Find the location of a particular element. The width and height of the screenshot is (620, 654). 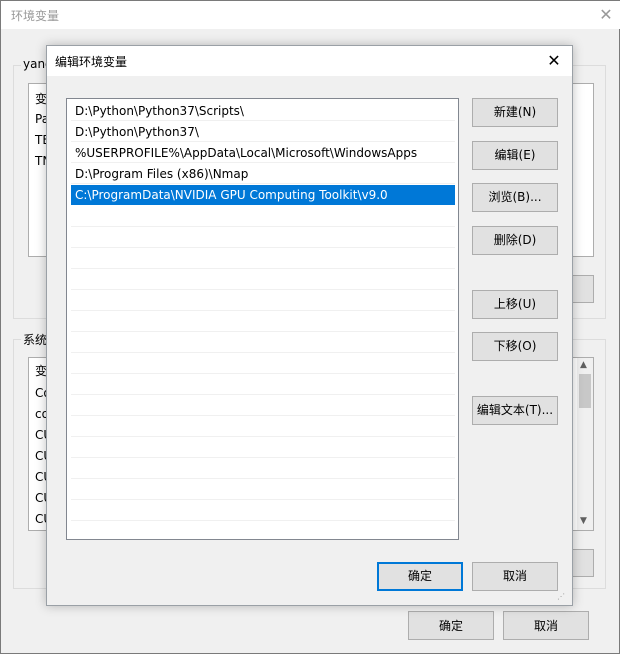

outer-close-icon: ✕ is located at coordinates (606, 15).